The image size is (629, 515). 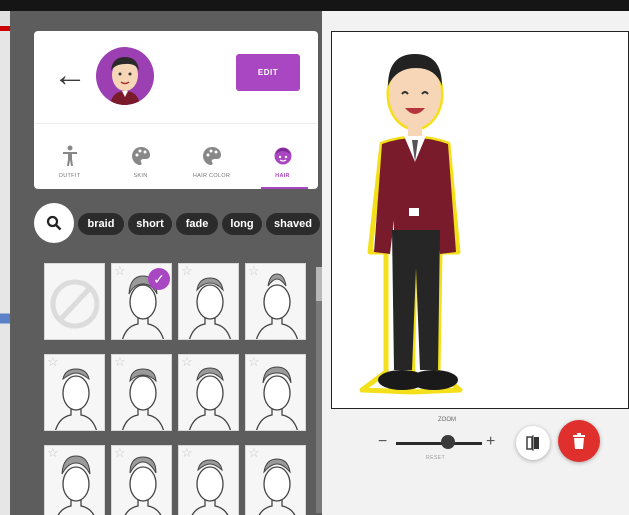 I want to click on chip-short: short, so click(x=150, y=224).